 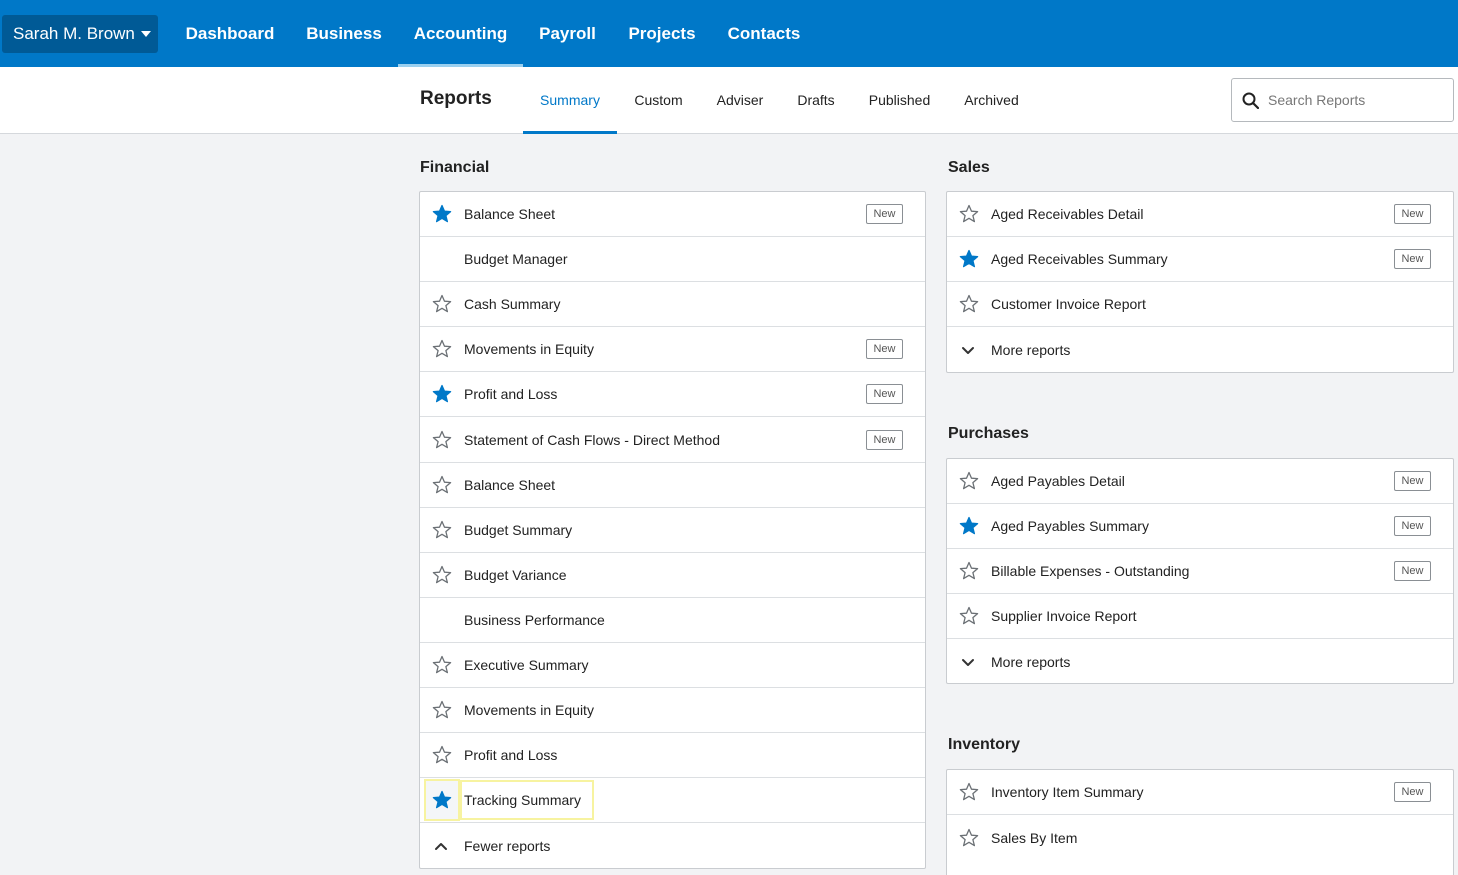 What do you see at coordinates (991, 100) in the screenshot?
I see `tab-archived: Archived` at bounding box center [991, 100].